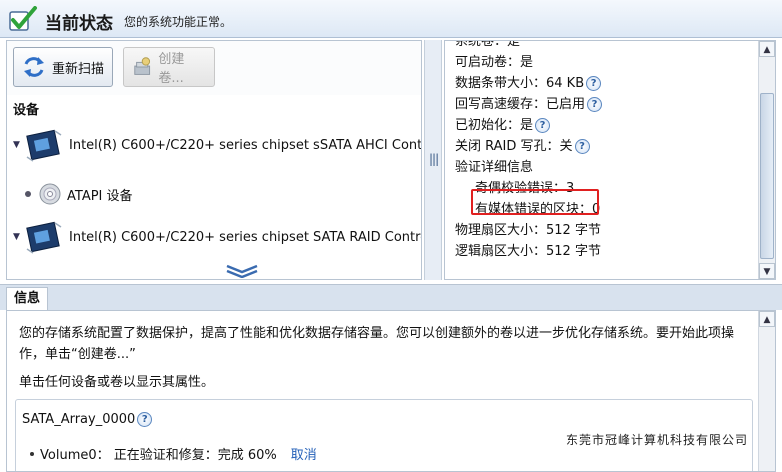  I want to click on prop-verify-details: 验证详细信息, so click(528, 167).